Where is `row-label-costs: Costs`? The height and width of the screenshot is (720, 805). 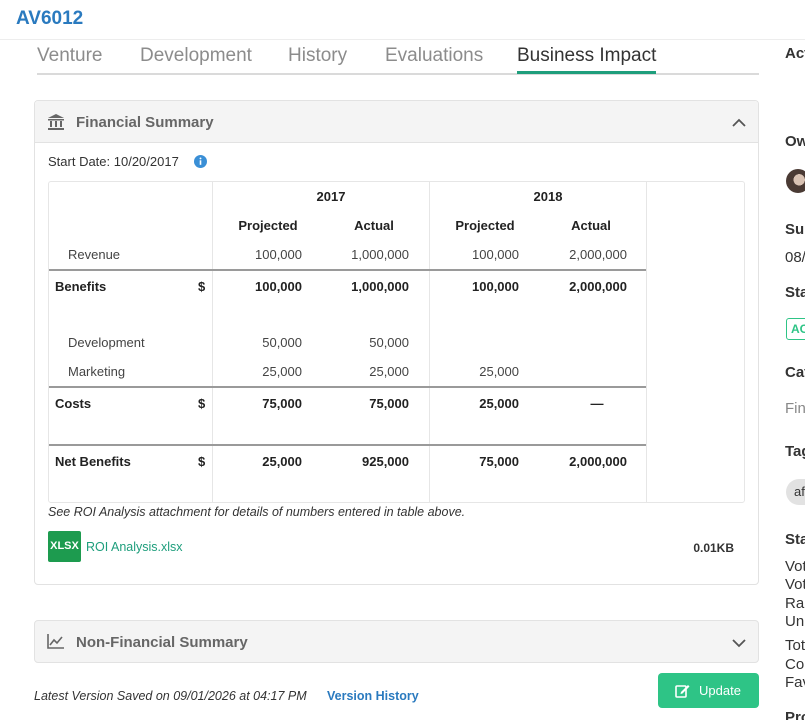
row-label-costs: Costs is located at coordinates (73, 403).